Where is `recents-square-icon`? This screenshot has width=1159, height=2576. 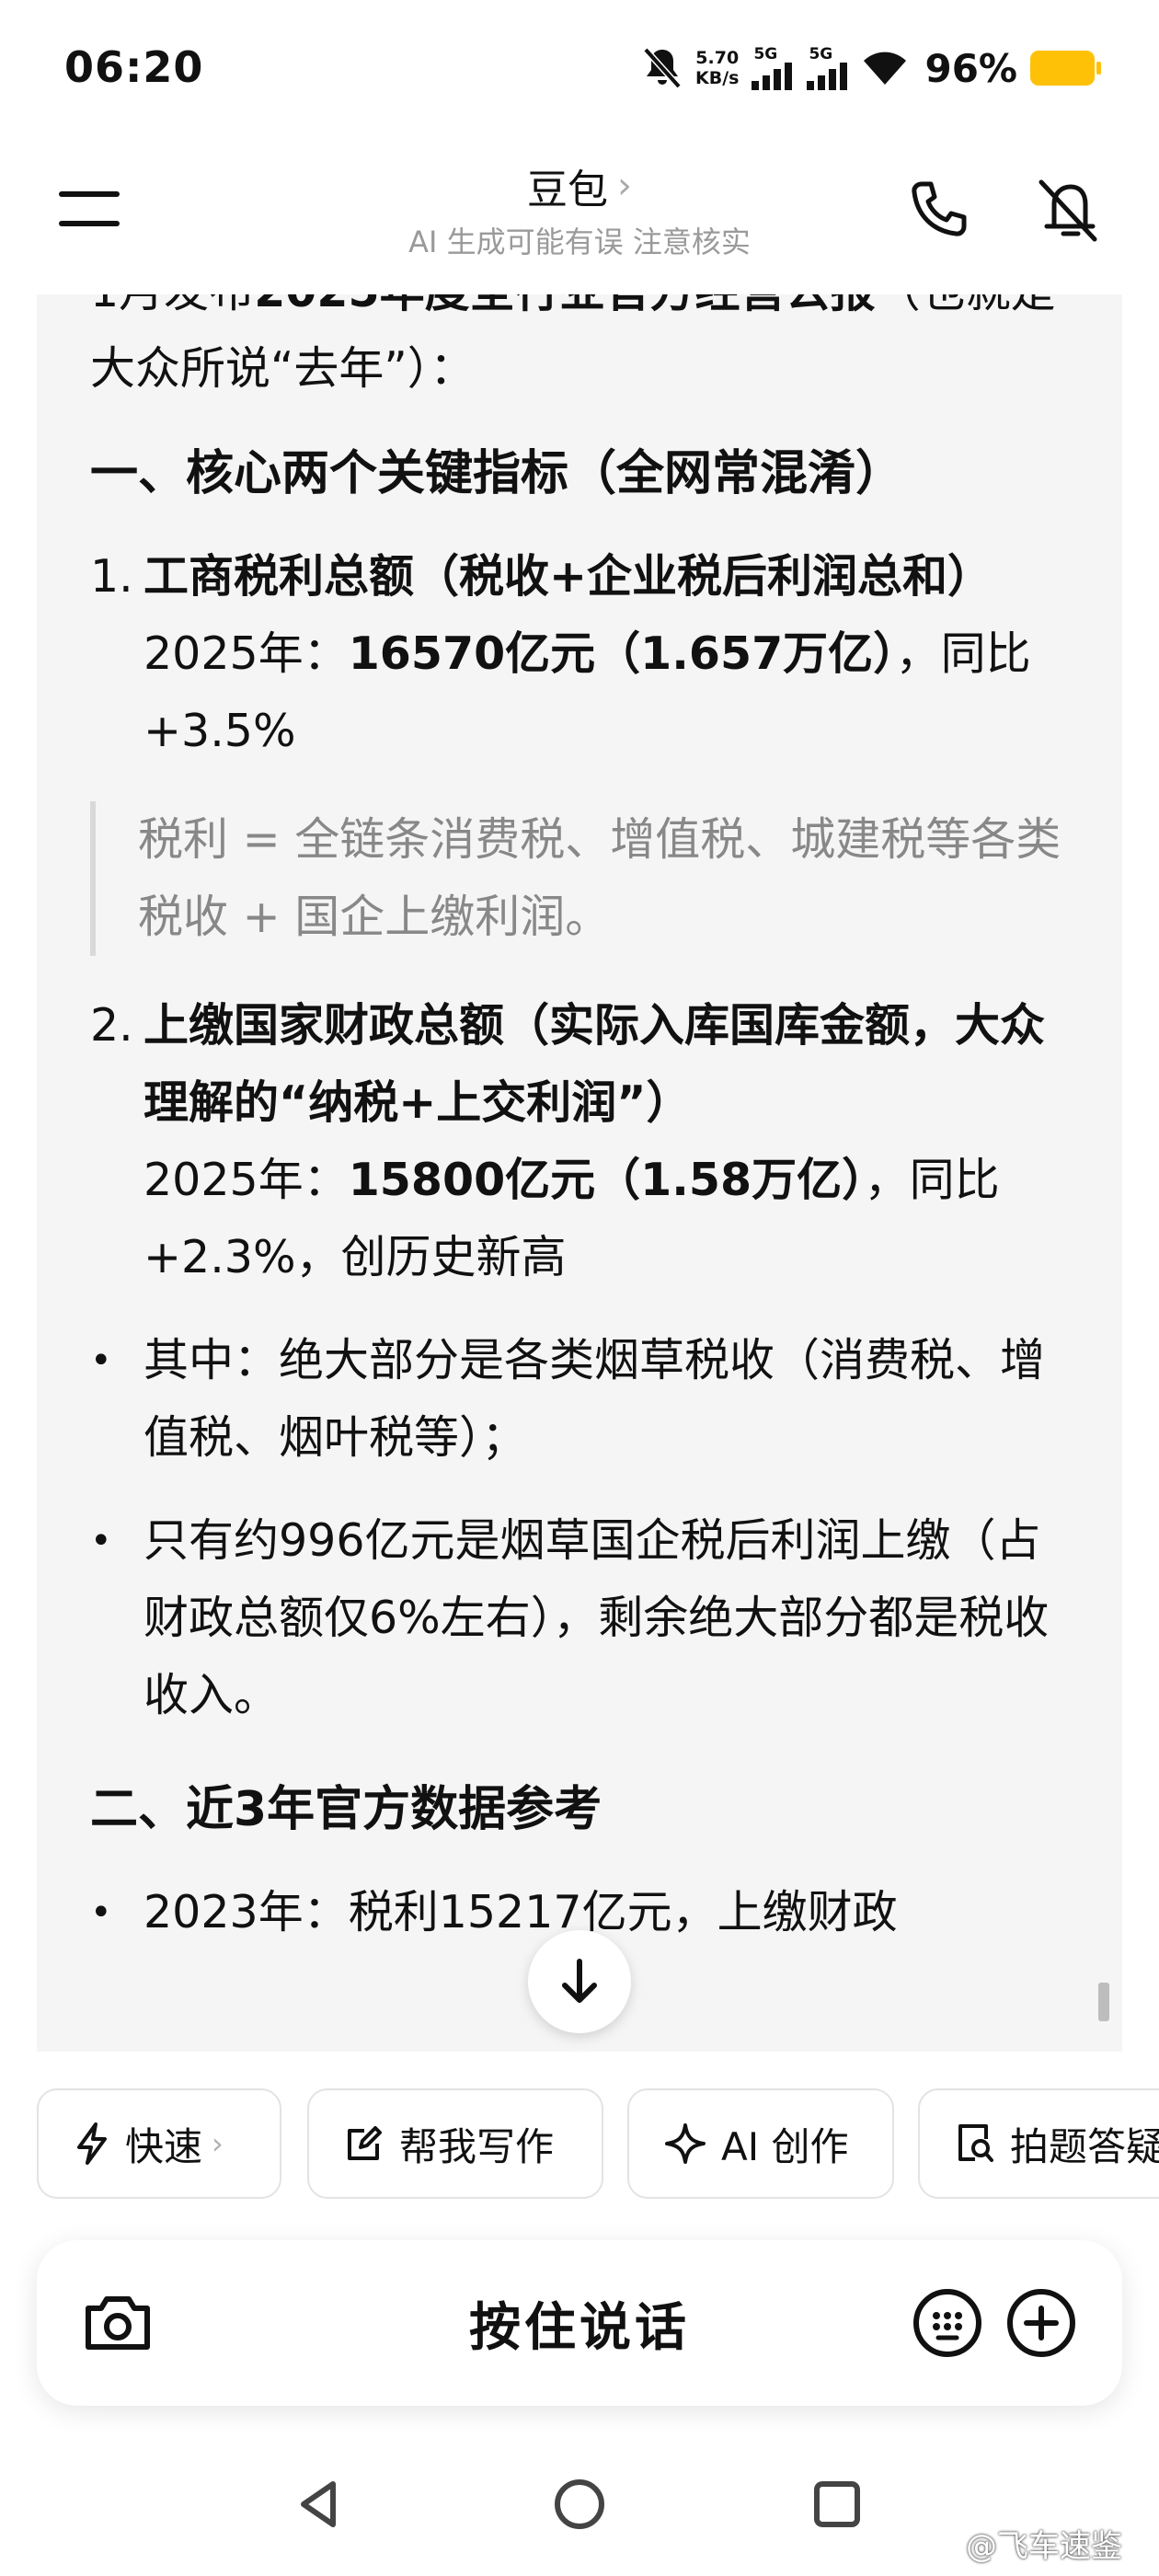 recents-square-icon is located at coordinates (837, 2504).